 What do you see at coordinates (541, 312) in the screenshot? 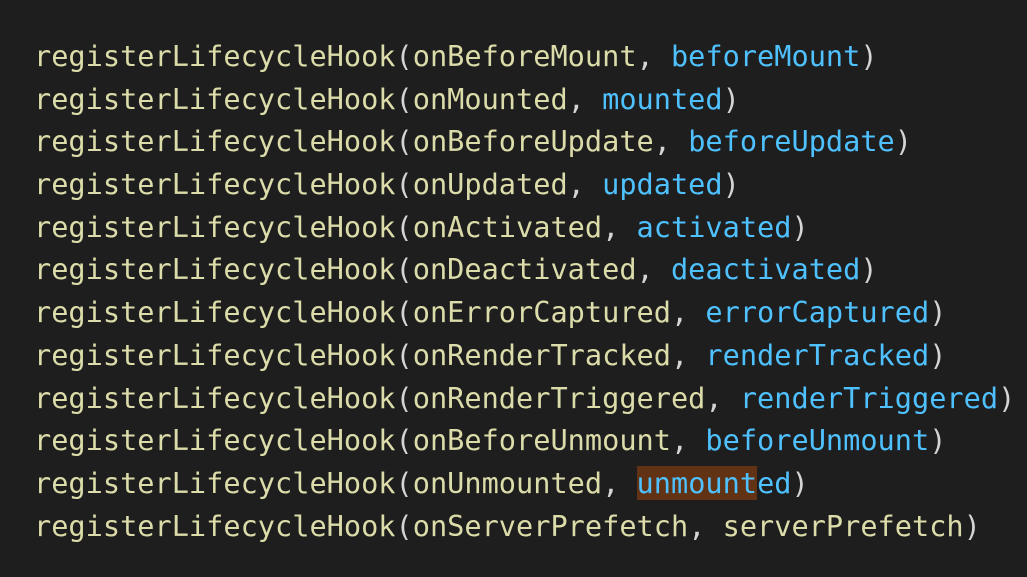
I see `hook-function-arg: onErrorCaptured` at bounding box center [541, 312].